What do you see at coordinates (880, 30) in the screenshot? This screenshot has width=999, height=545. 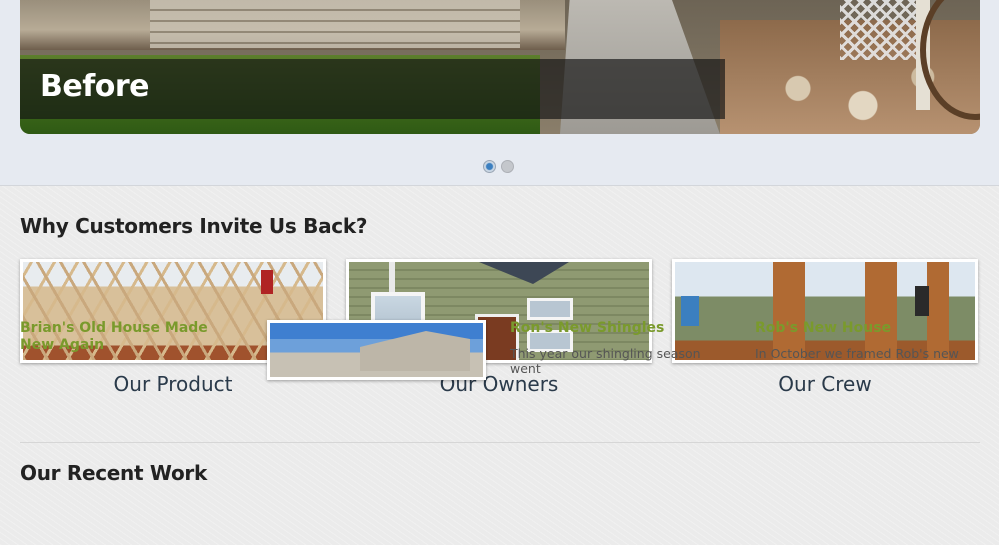 I see `lattice-fence` at bounding box center [880, 30].